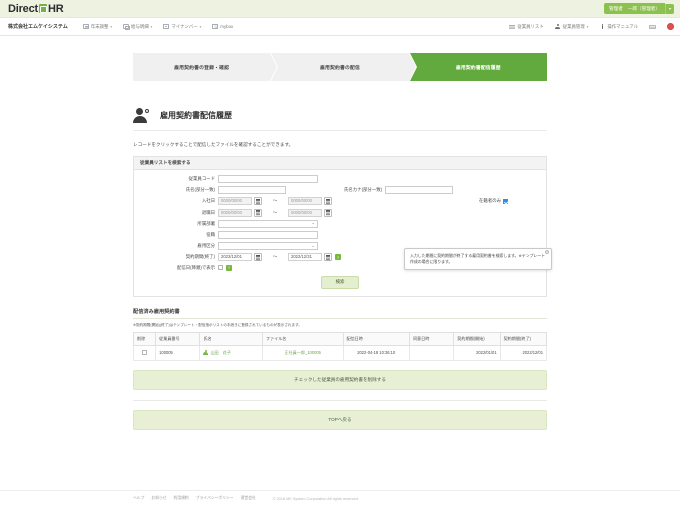 Image resolution: width=680 pixels, height=506 pixels. Describe the element at coordinates (220, 267) in the screenshot. I see `sort-checkbox` at that location.